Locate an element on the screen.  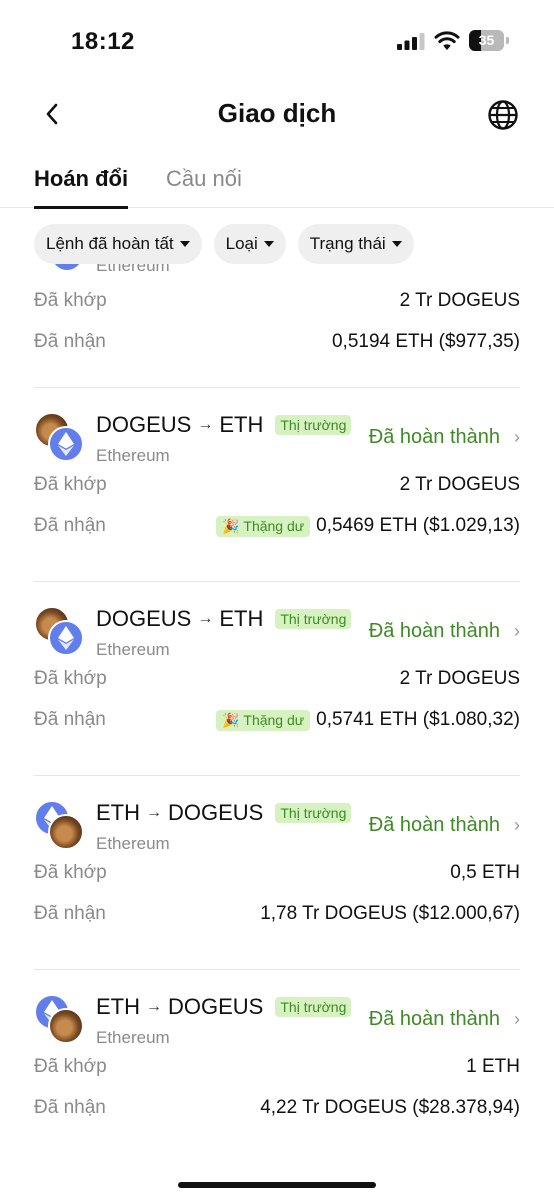
signal-icon is located at coordinates (411, 41).